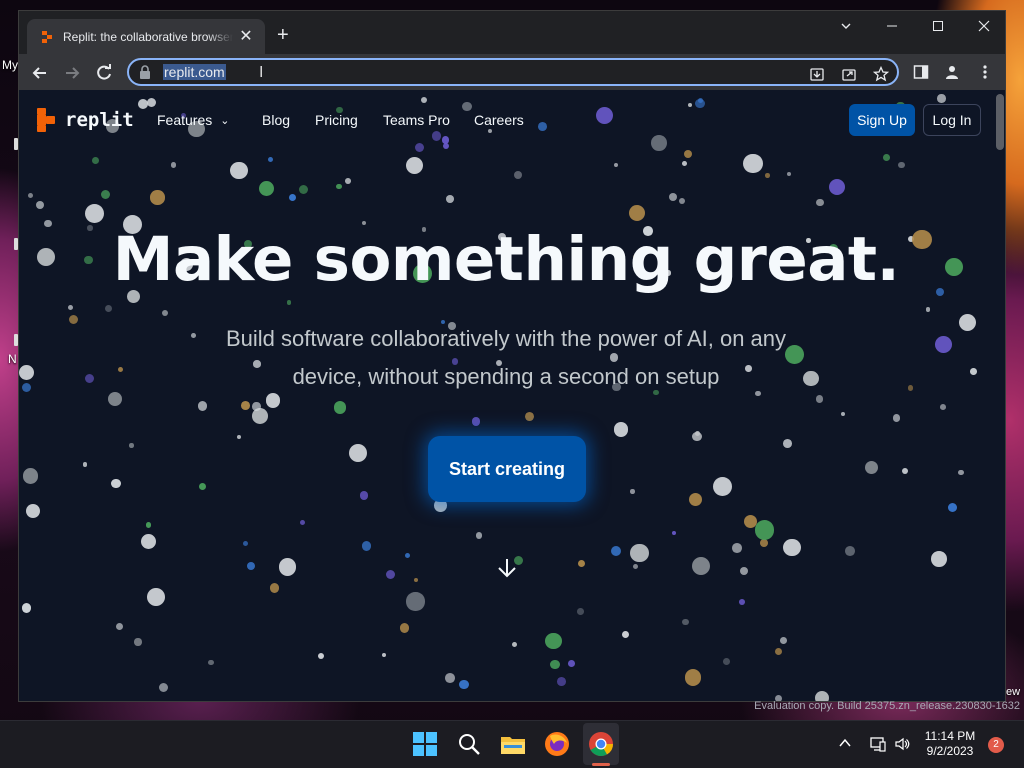 The image size is (1024, 768). I want to click on taskbar: 11:14 PM 9/2/2023 2, so click(512, 744).